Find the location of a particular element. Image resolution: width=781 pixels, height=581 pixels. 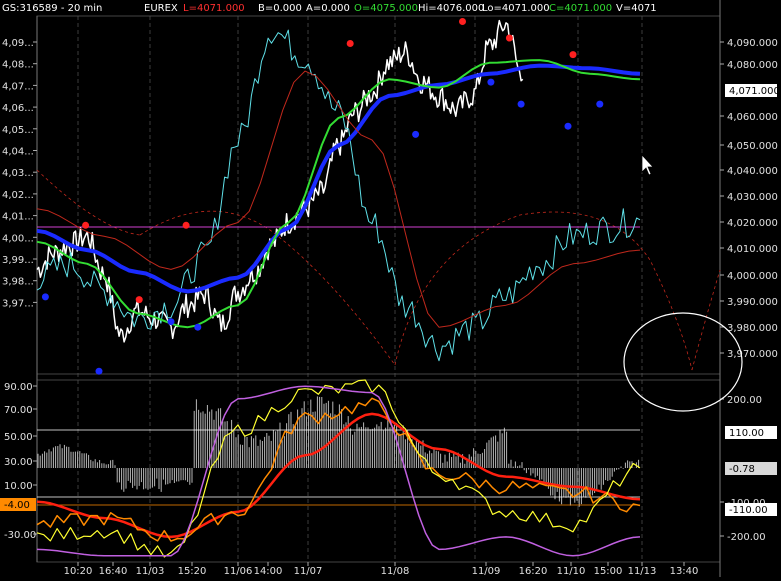

upper-right-tick-label: 4,060.000 is located at coordinates (752, 117).